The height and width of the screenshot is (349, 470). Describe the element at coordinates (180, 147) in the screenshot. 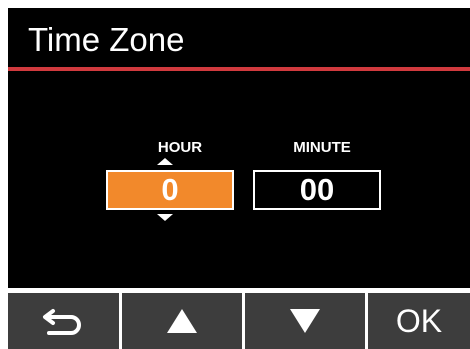

I see `hour-label: HOUR` at that location.